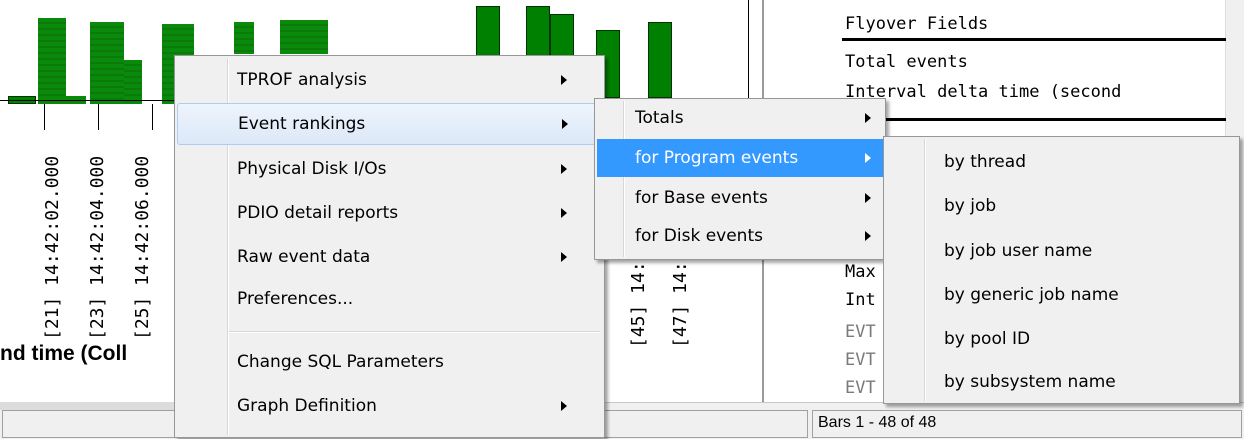 The width and height of the screenshot is (1244, 439). What do you see at coordinates (97, 247) in the screenshot?
I see `x-tick-label: [23] 14:42:04.000` at bounding box center [97, 247].